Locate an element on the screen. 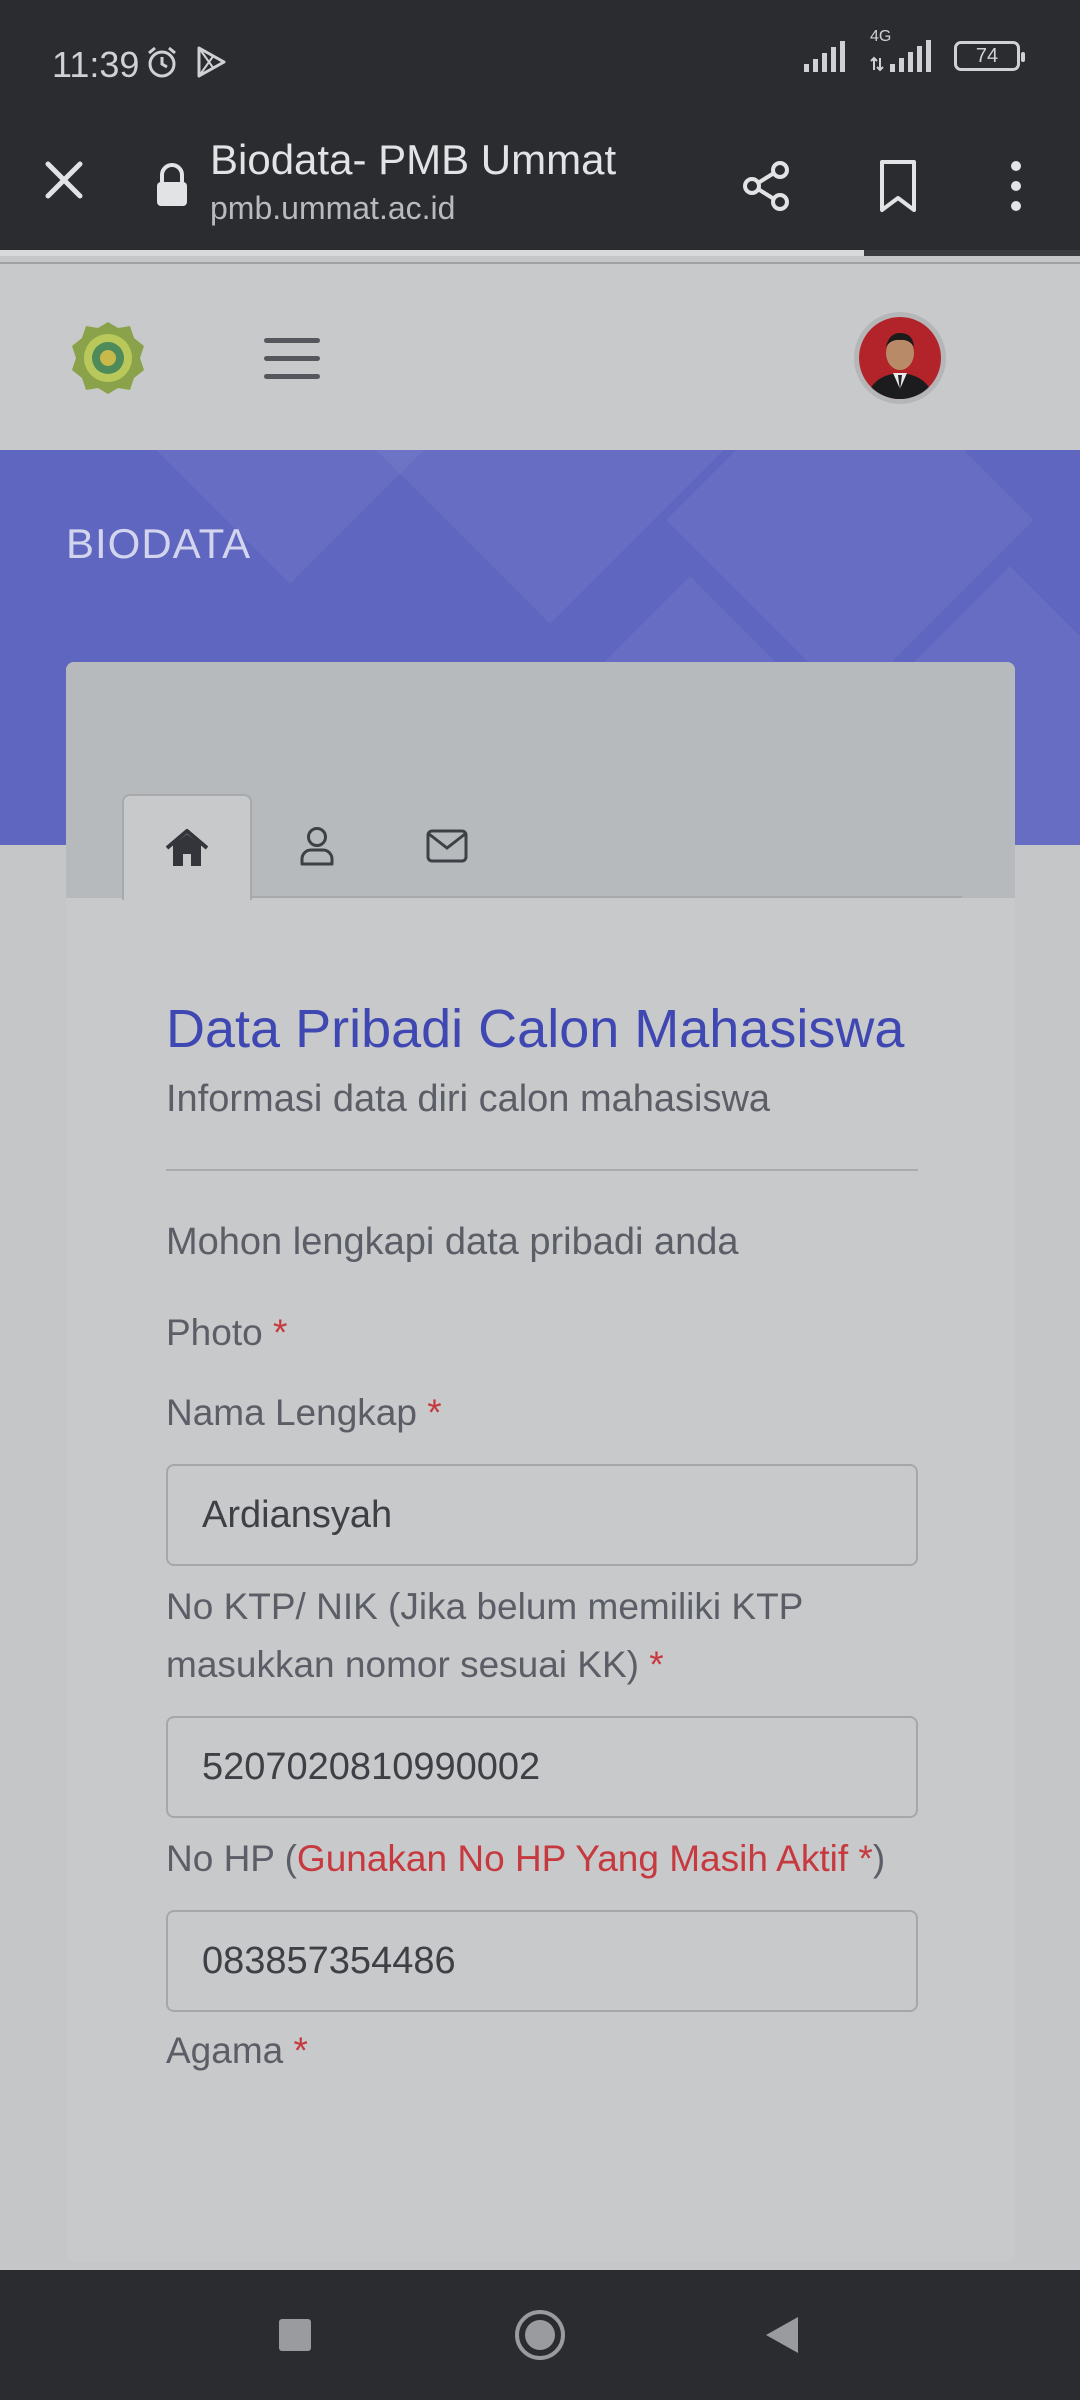 The image size is (1080, 2400). full-name-label: Nama Lengkap * is located at coordinates (304, 1412).